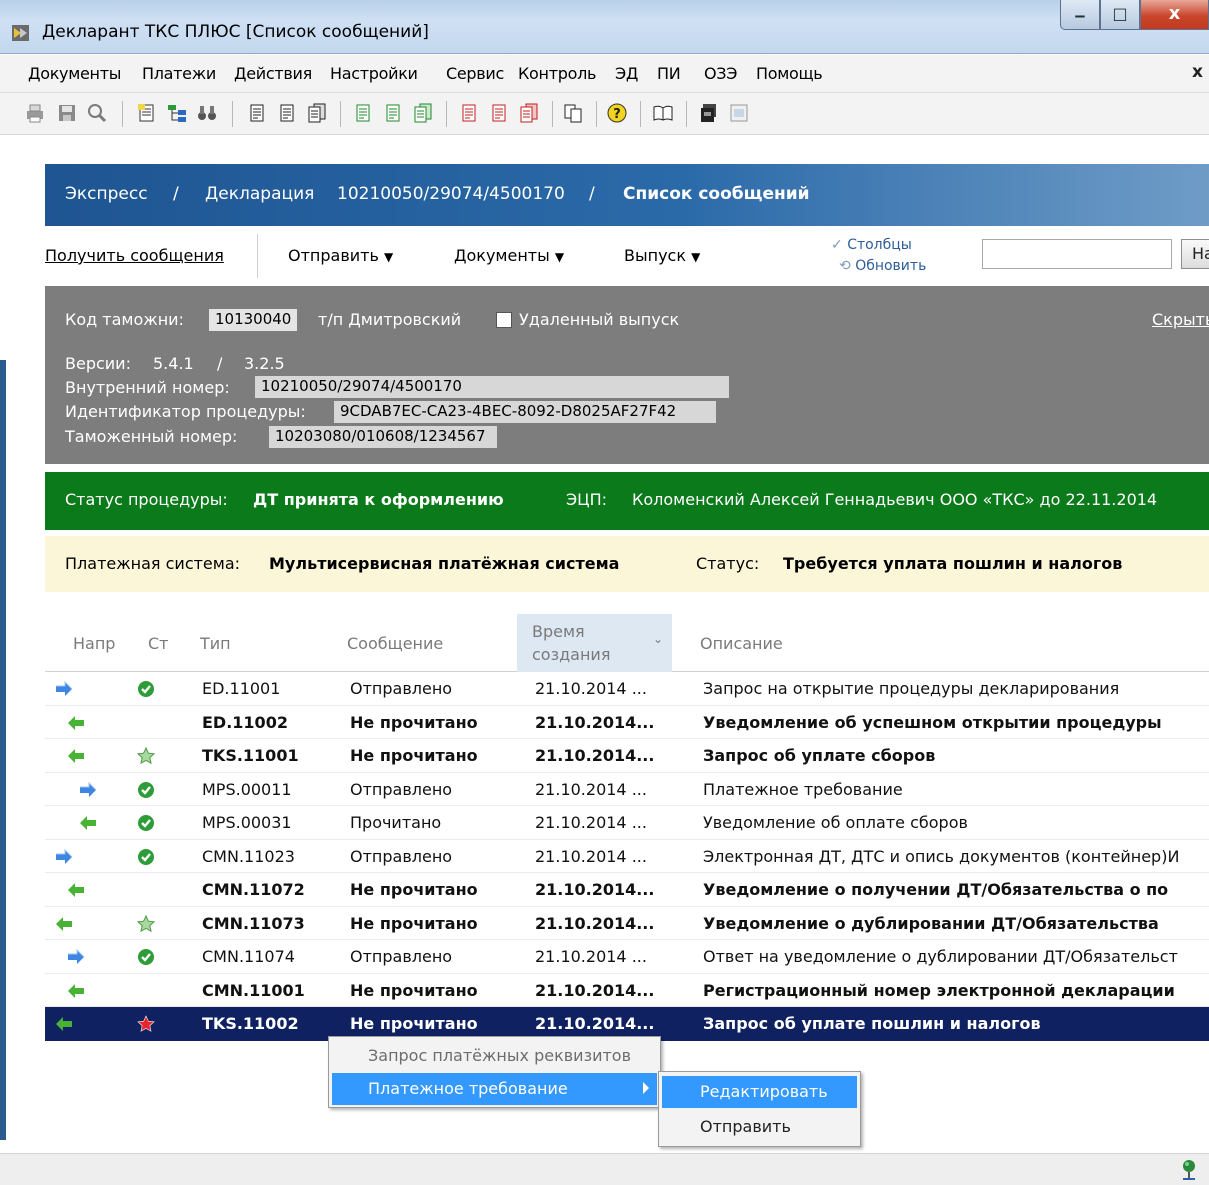  What do you see at coordinates (414, 1023) in the screenshot?
I see `message-status: Не прочитано` at bounding box center [414, 1023].